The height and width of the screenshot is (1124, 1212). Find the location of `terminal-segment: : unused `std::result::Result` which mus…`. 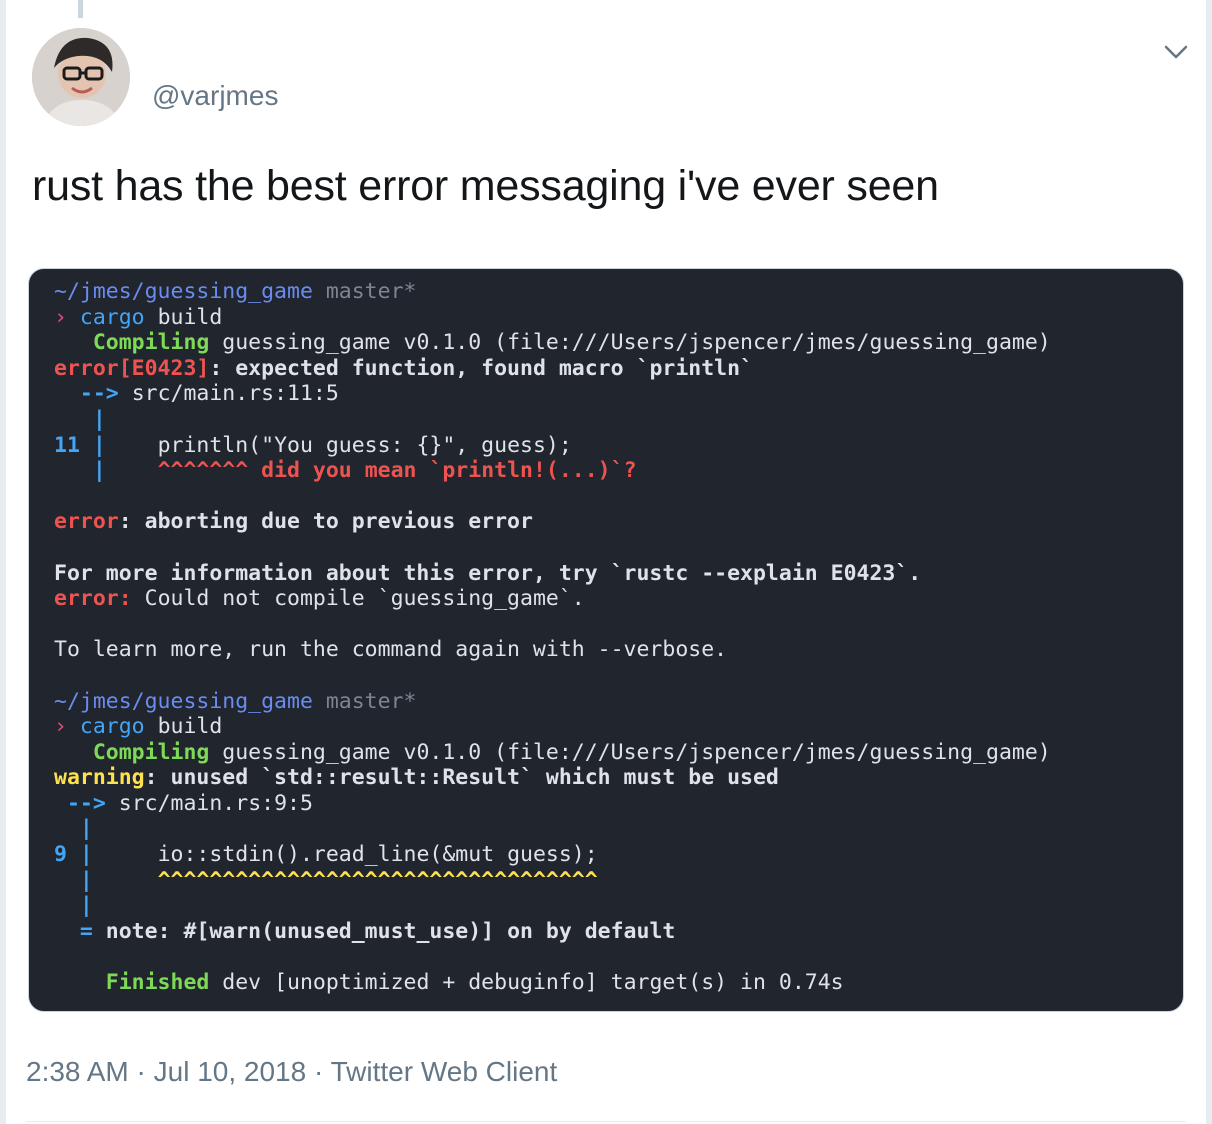

terminal-segment: : unused `std::result::Result` which mus… is located at coordinates (461, 778).